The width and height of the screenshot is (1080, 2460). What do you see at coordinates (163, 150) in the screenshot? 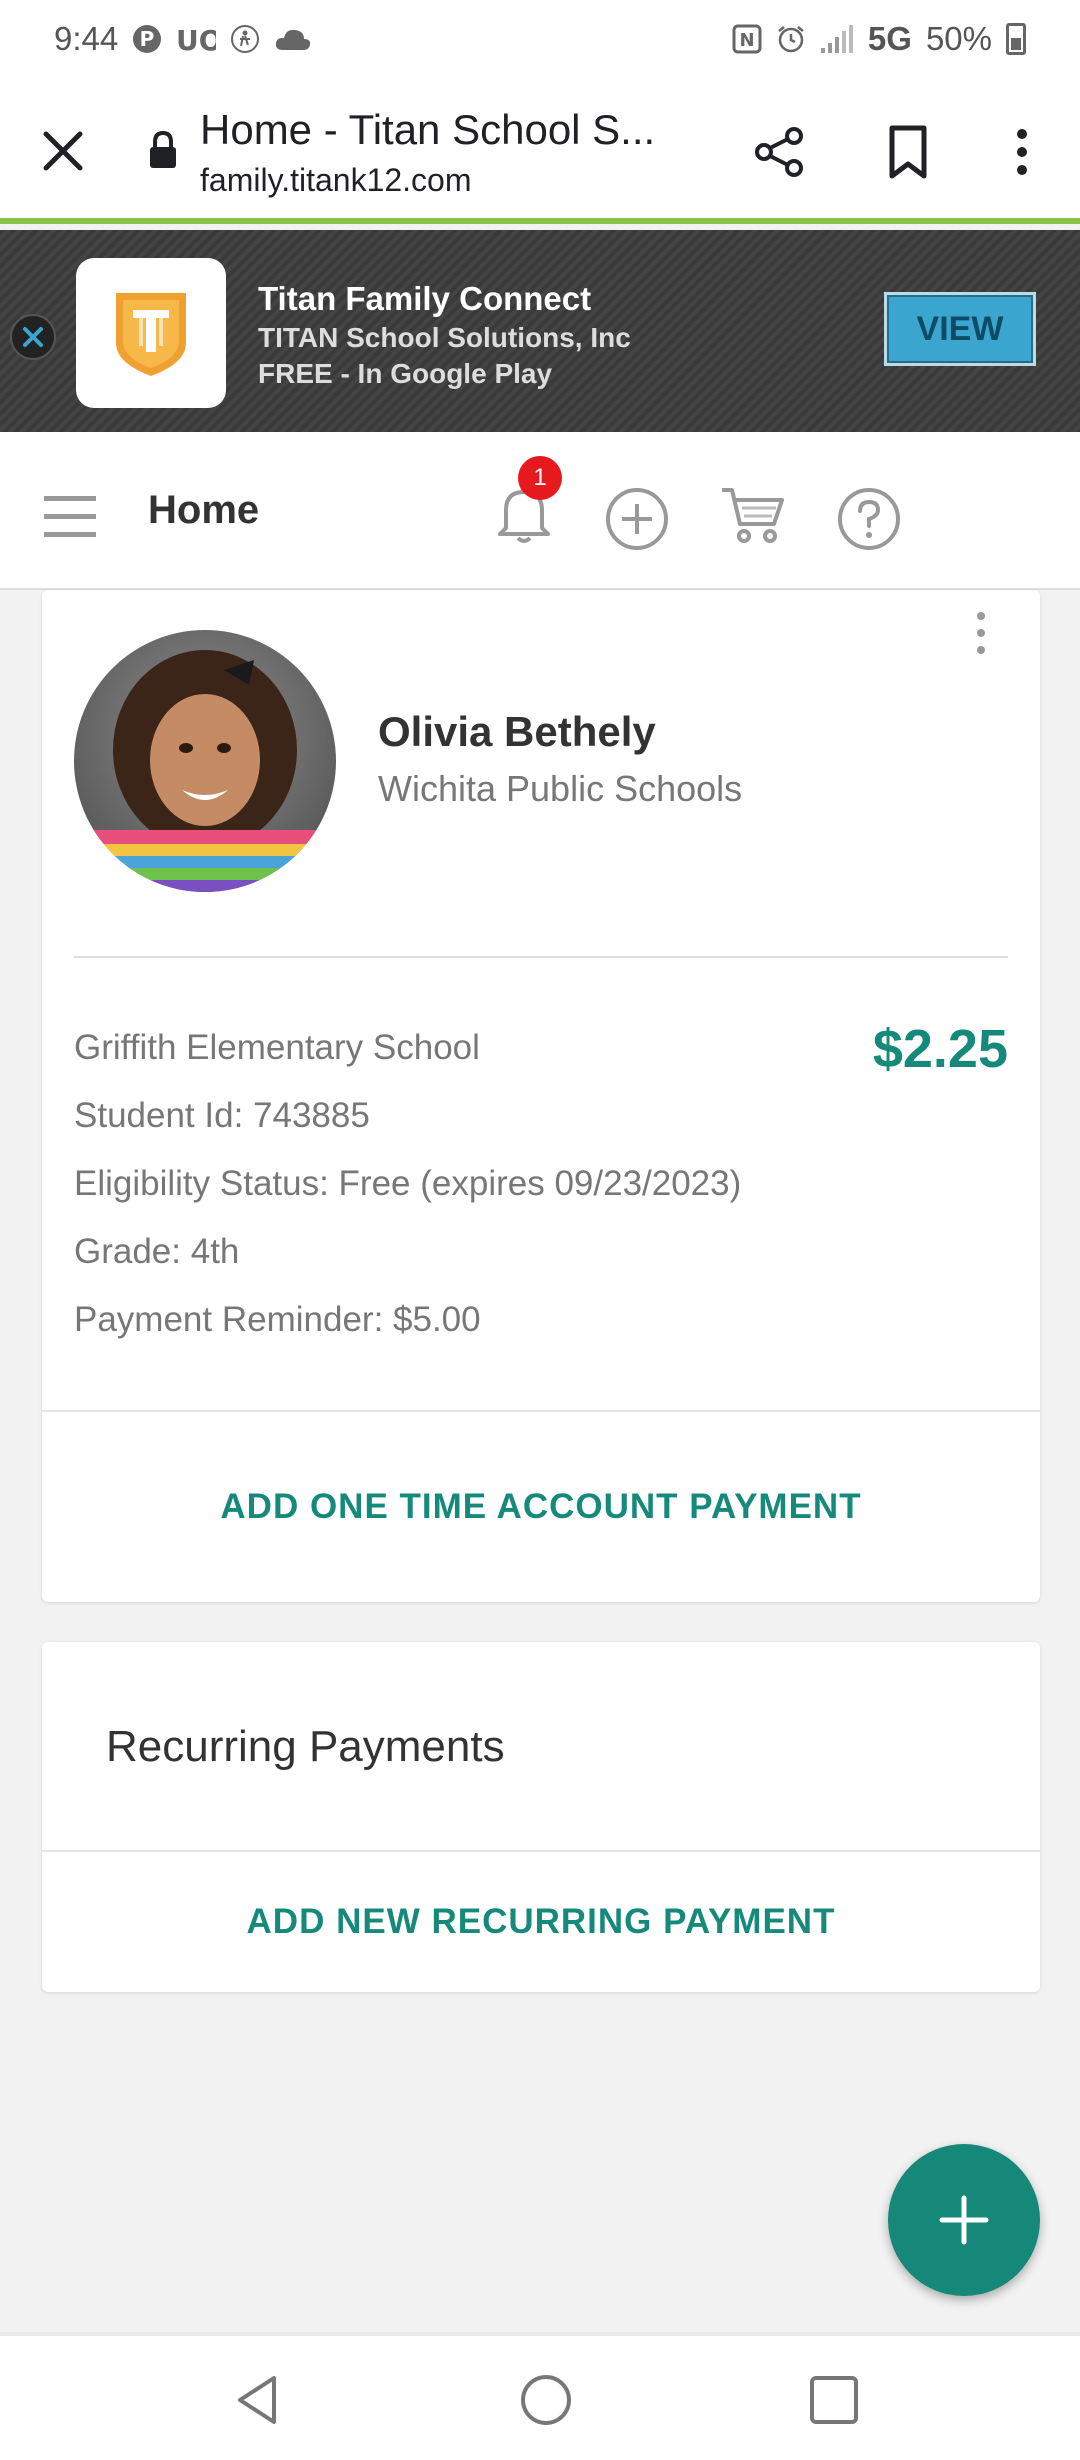
I see `lock-icon` at bounding box center [163, 150].